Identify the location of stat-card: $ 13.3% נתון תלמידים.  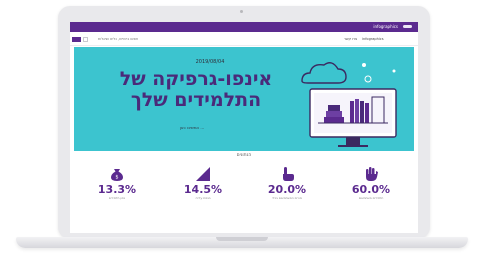
(117, 194).